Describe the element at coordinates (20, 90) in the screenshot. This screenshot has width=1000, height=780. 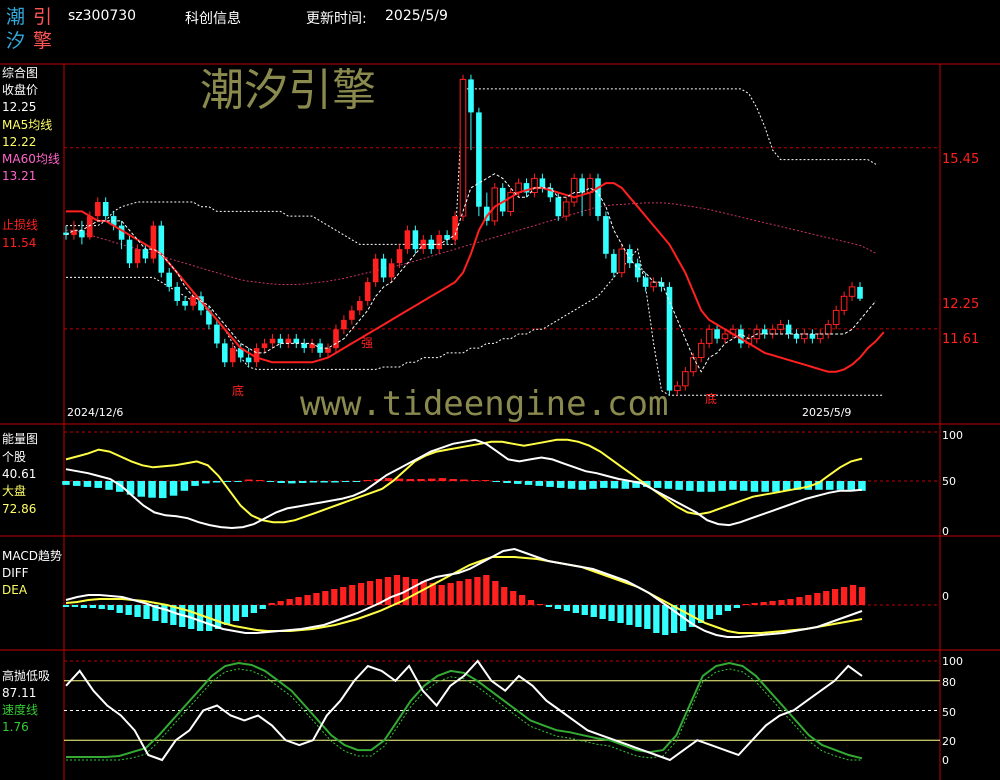
I see `close-label: 收盘价` at that location.